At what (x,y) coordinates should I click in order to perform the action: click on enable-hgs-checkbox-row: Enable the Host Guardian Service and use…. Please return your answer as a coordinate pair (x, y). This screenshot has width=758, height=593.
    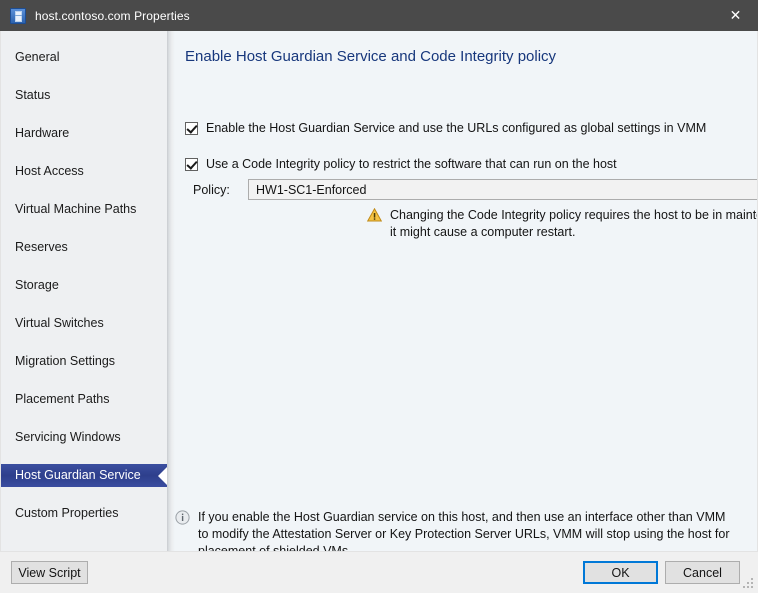
    Looking at the image, I should click on (445, 128).